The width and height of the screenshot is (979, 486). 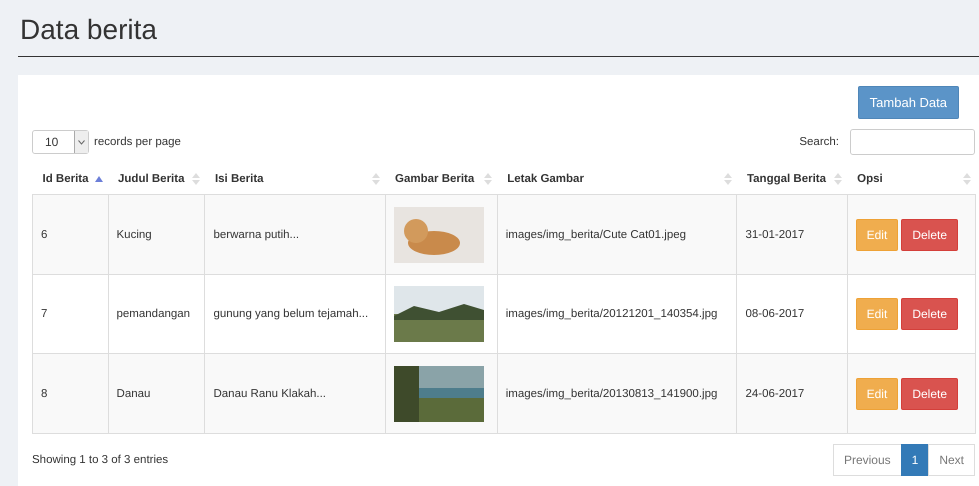 What do you see at coordinates (156, 180) in the screenshot?
I see `column-header: Judul Berita` at bounding box center [156, 180].